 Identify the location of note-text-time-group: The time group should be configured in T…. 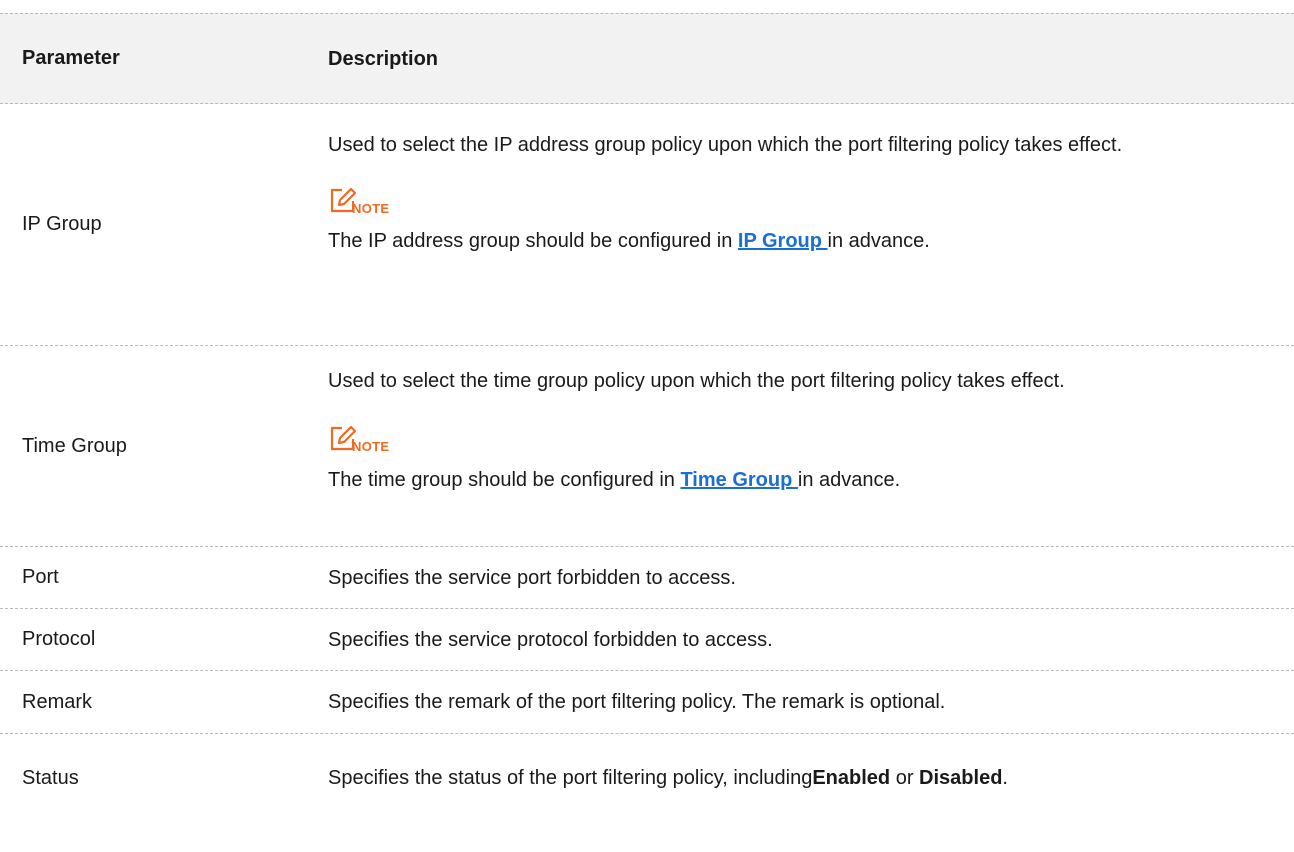
(807, 480).